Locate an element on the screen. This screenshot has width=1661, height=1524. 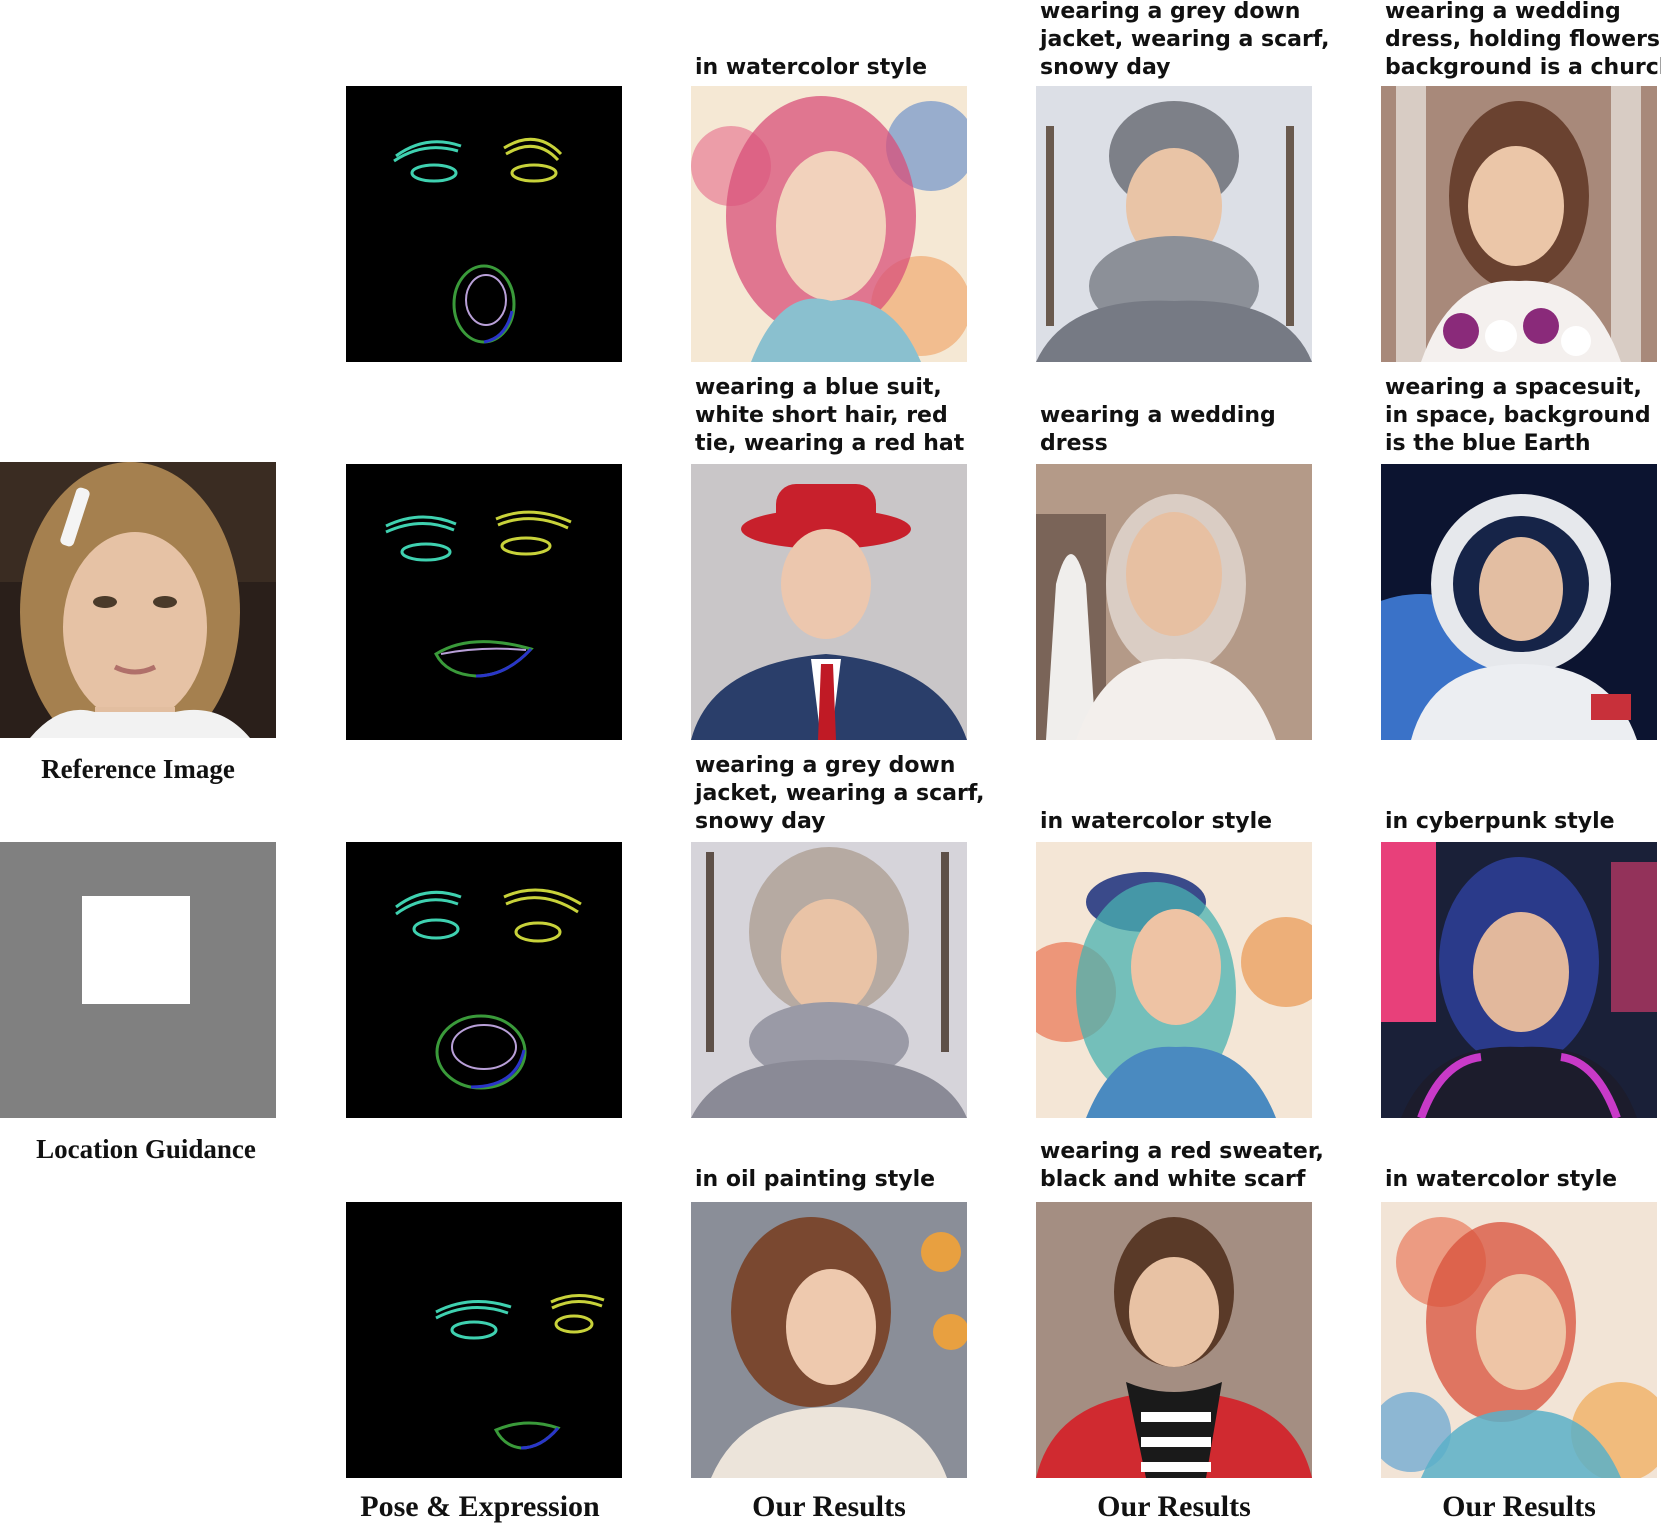
location-guidance-image is located at coordinates (138, 980).